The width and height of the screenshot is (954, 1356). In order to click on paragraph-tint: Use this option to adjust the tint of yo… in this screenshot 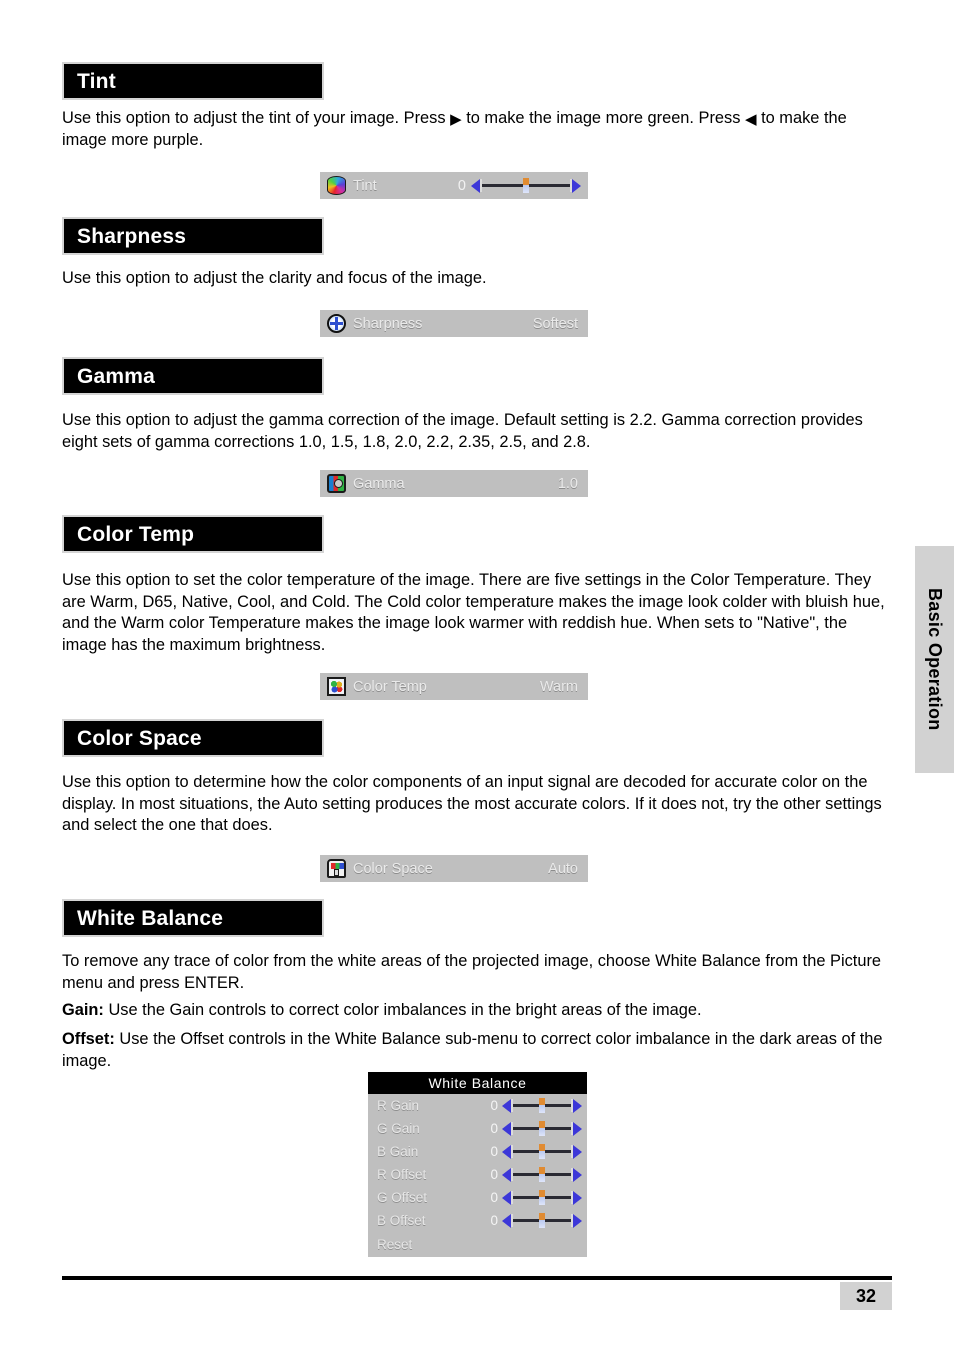, I will do `click(474, 129)`.